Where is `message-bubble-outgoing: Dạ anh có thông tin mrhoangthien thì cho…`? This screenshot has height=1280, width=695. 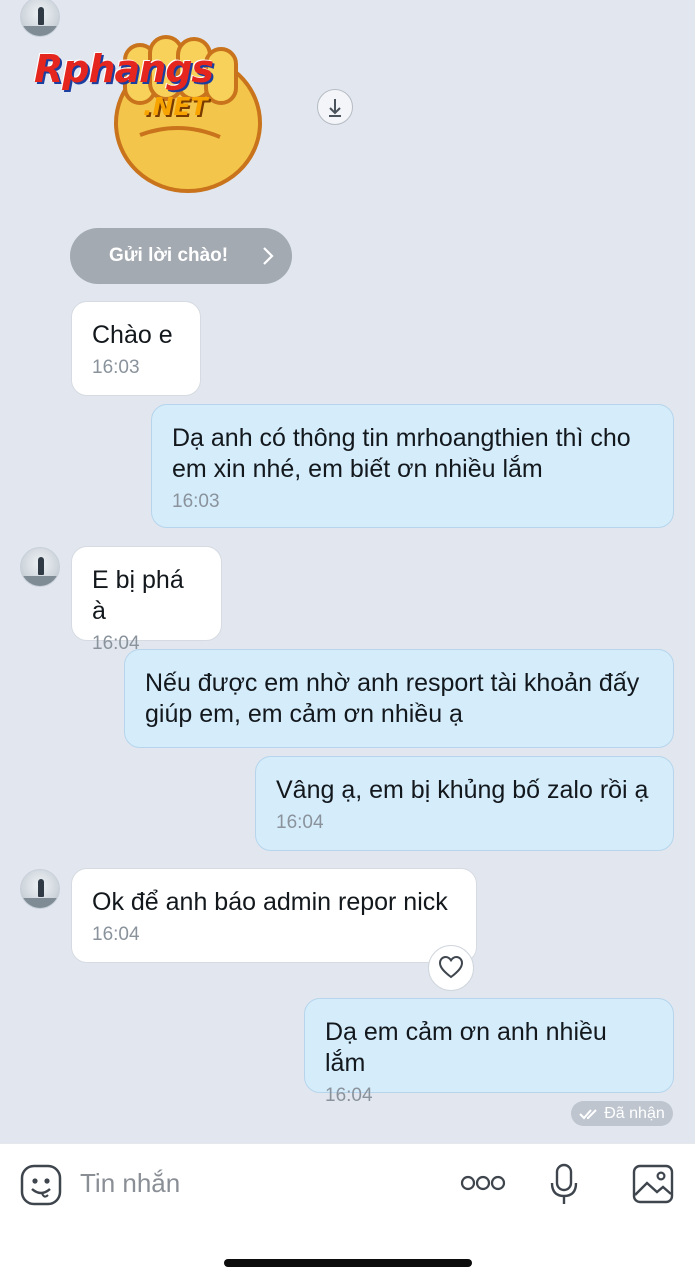
message-bubble-outgoing: Dạ anh có thông tin mrhoangthien thì cho… is located at coordinates (412, 466).